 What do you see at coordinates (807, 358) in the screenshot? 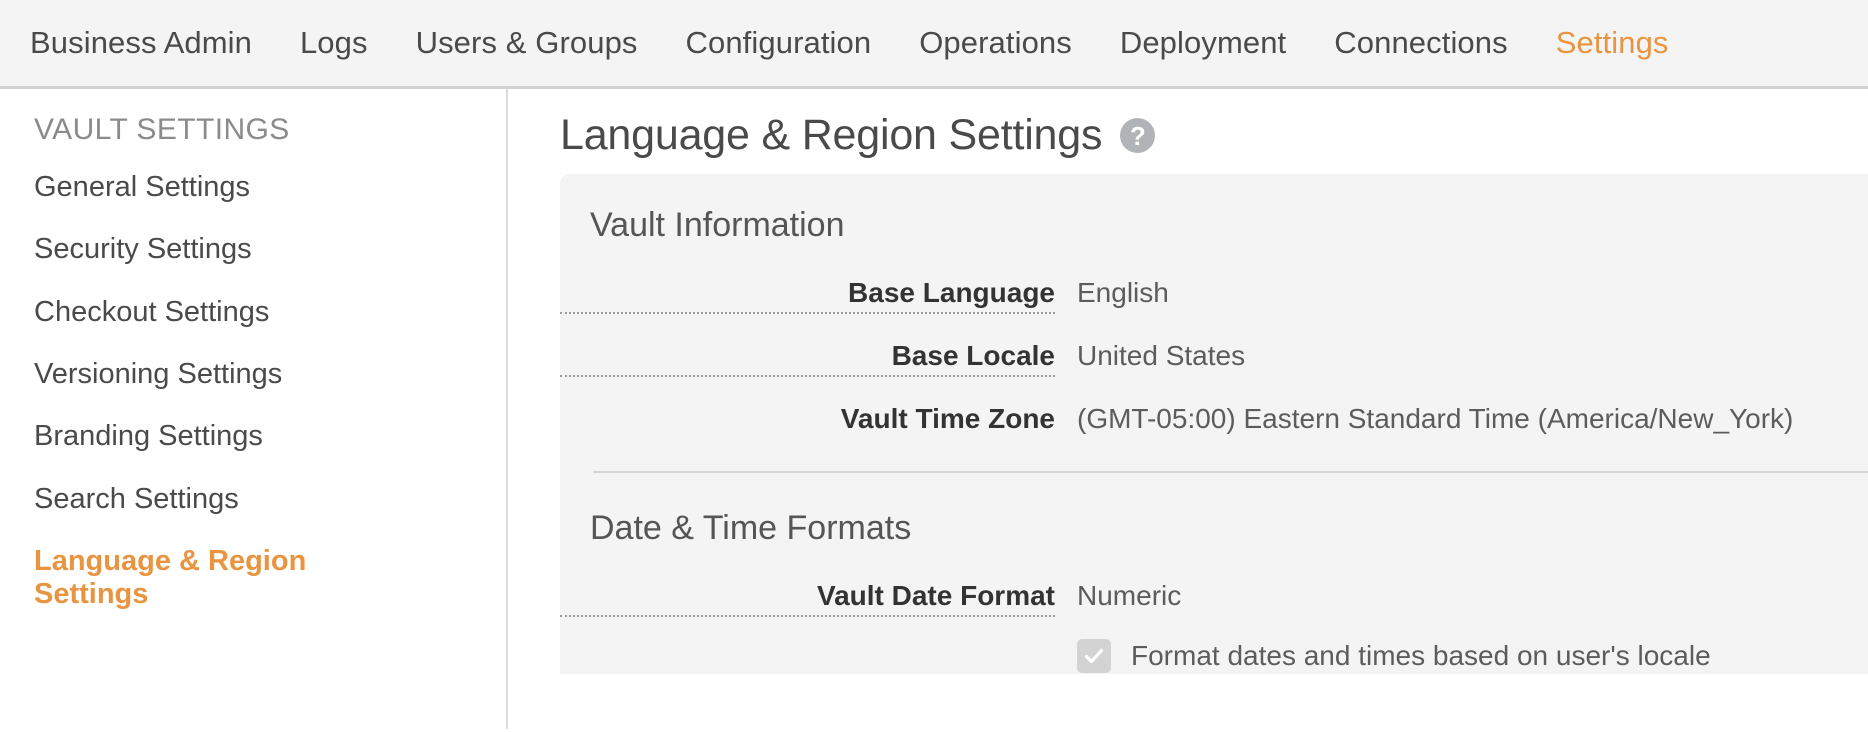
I see `field-label-base-locale: Base Locale` at bounding box center [807, 358].